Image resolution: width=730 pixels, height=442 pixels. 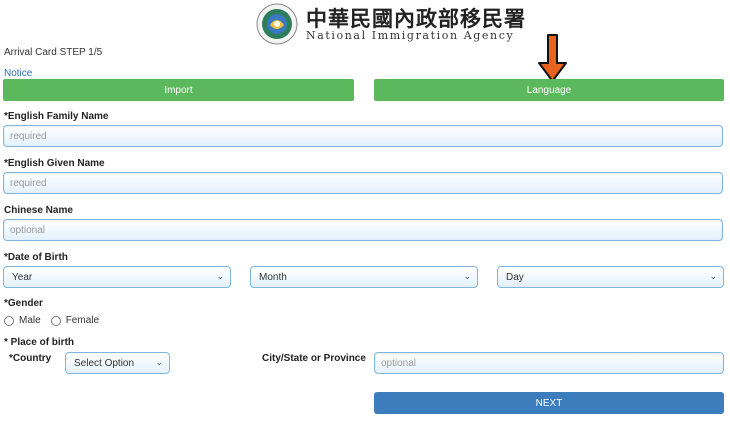 I want to click on city-input: optional, so click(x=549, y=363).